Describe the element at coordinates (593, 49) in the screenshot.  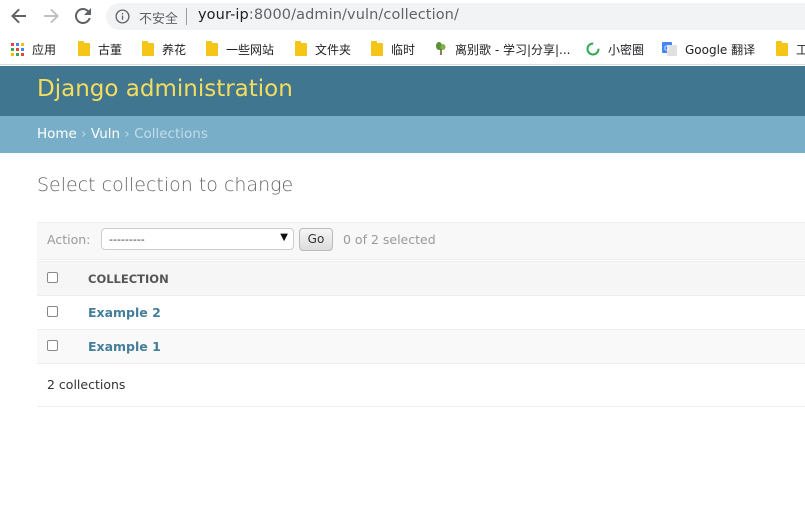
I see `circle-logo-icon` at that location.